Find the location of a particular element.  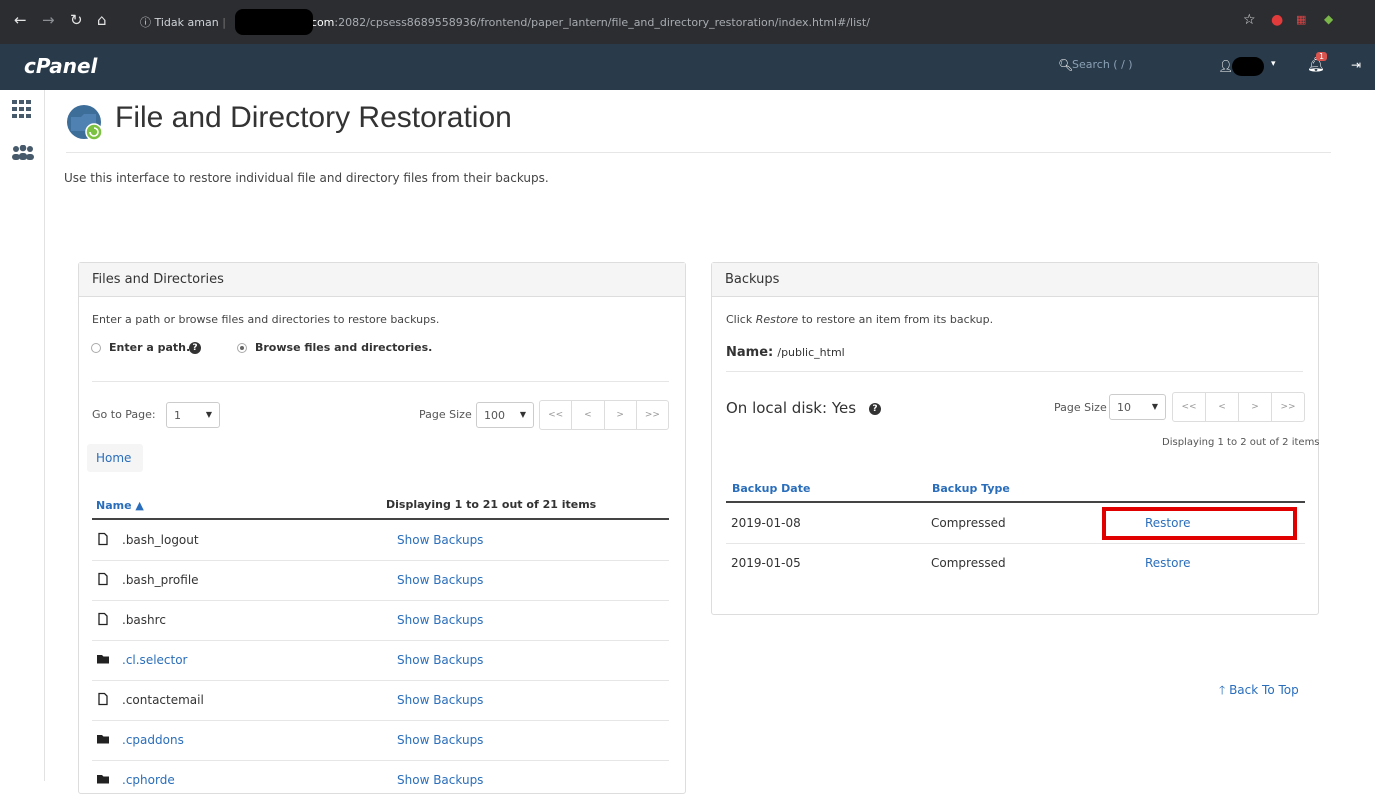

table-row: 2019-01-05 Compressed Restore is located at coordinates (1015, 563).